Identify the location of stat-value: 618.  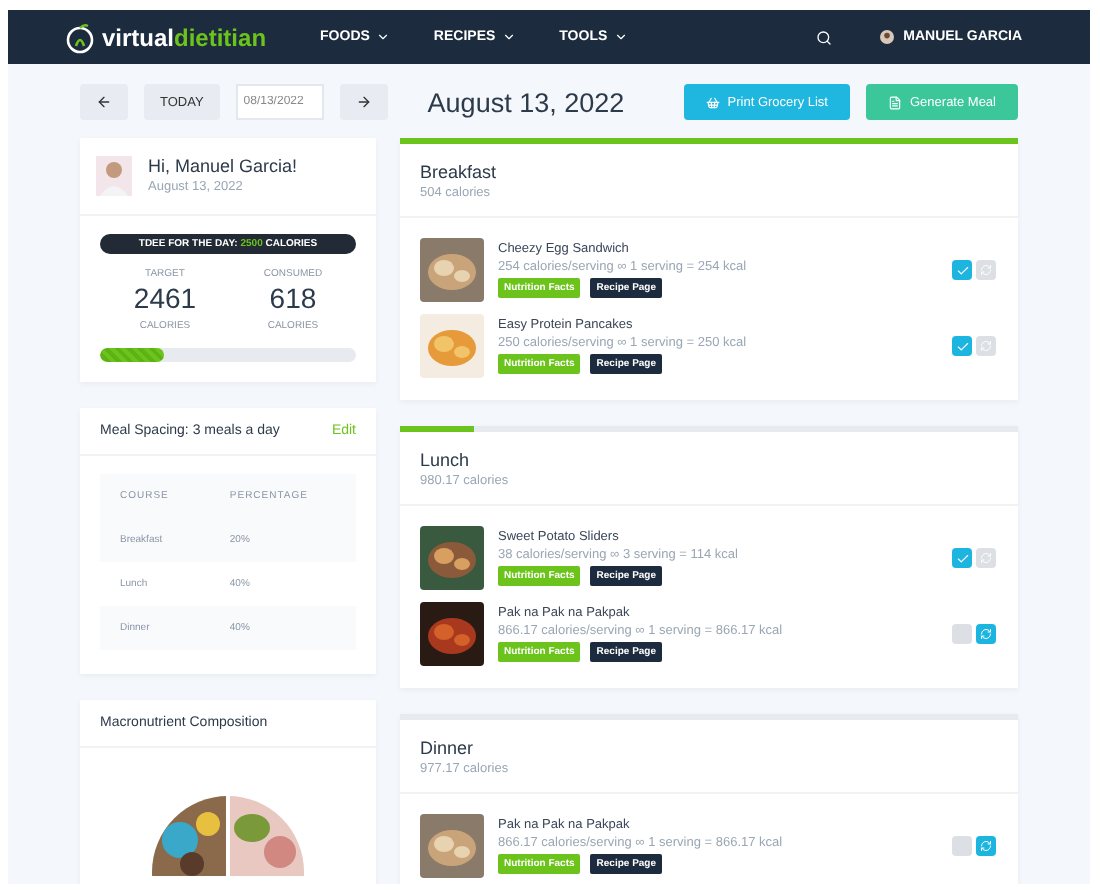
(293, 298).